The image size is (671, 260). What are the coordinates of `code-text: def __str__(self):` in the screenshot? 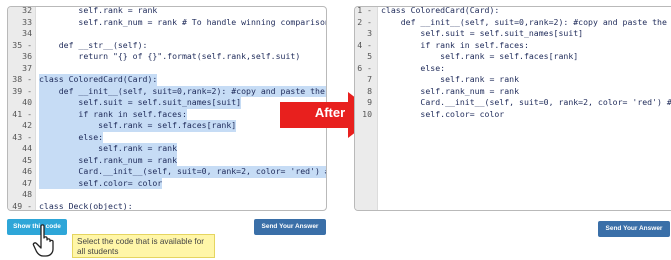 It's located at (93, 44).